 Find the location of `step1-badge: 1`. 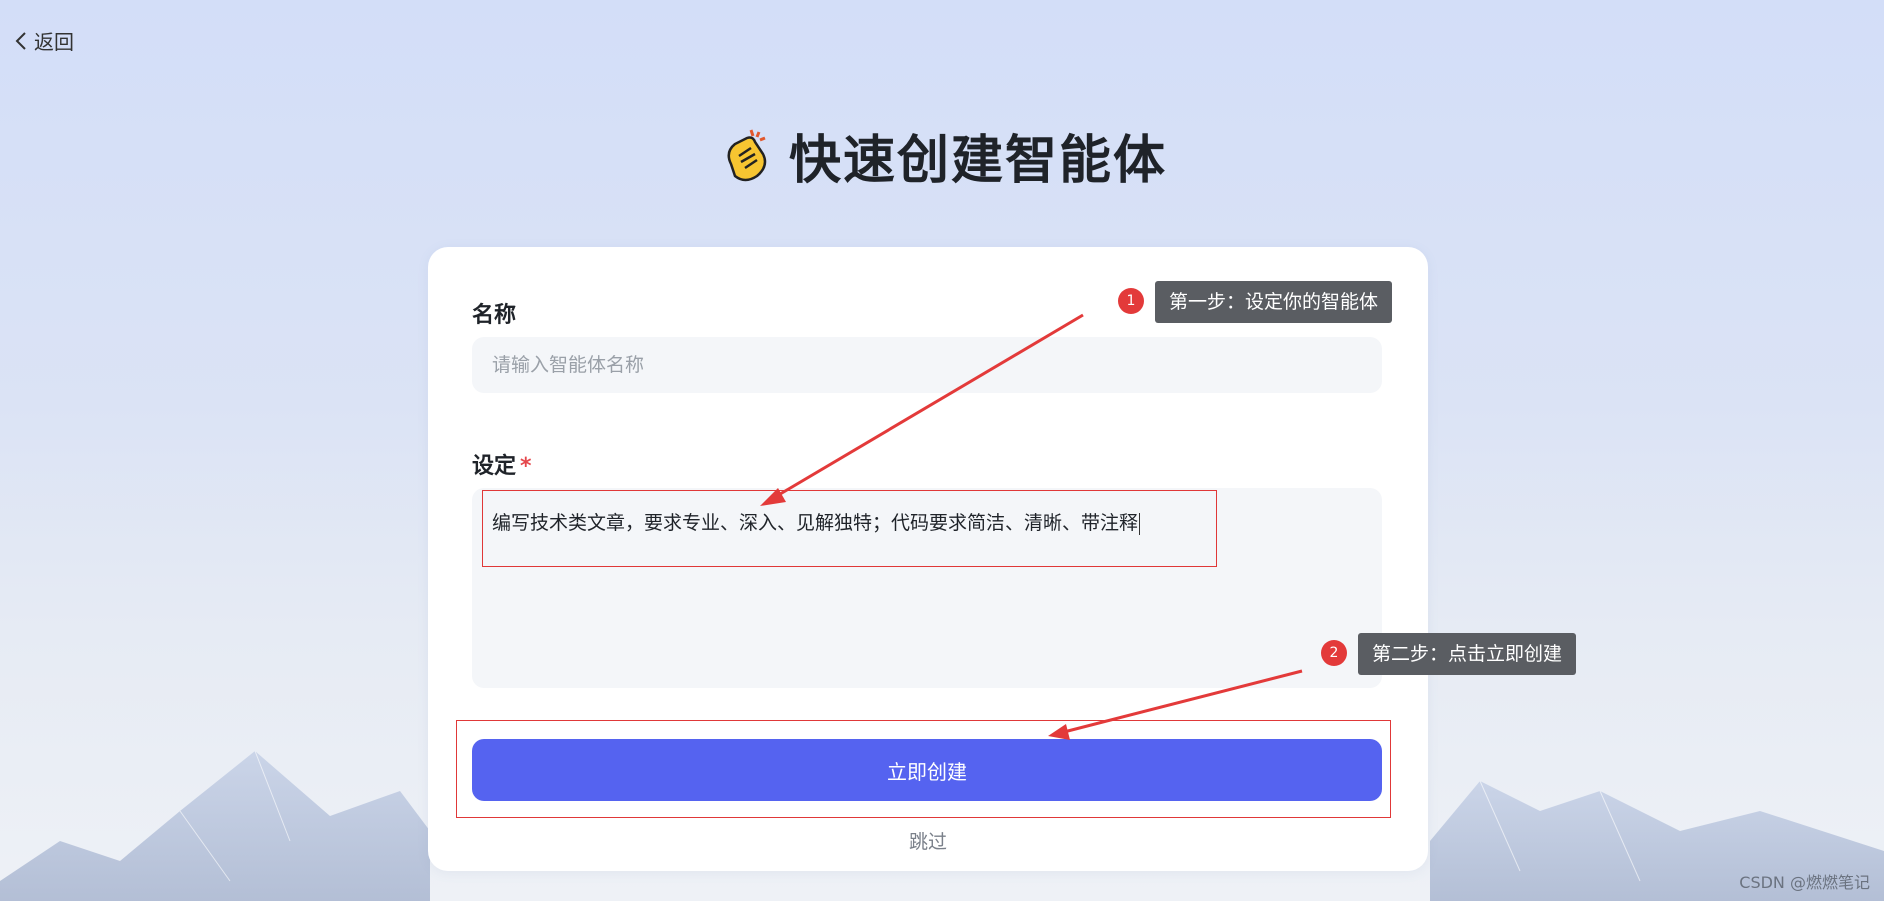

step1-badge: 1 is located at coordinates (1131, 301).